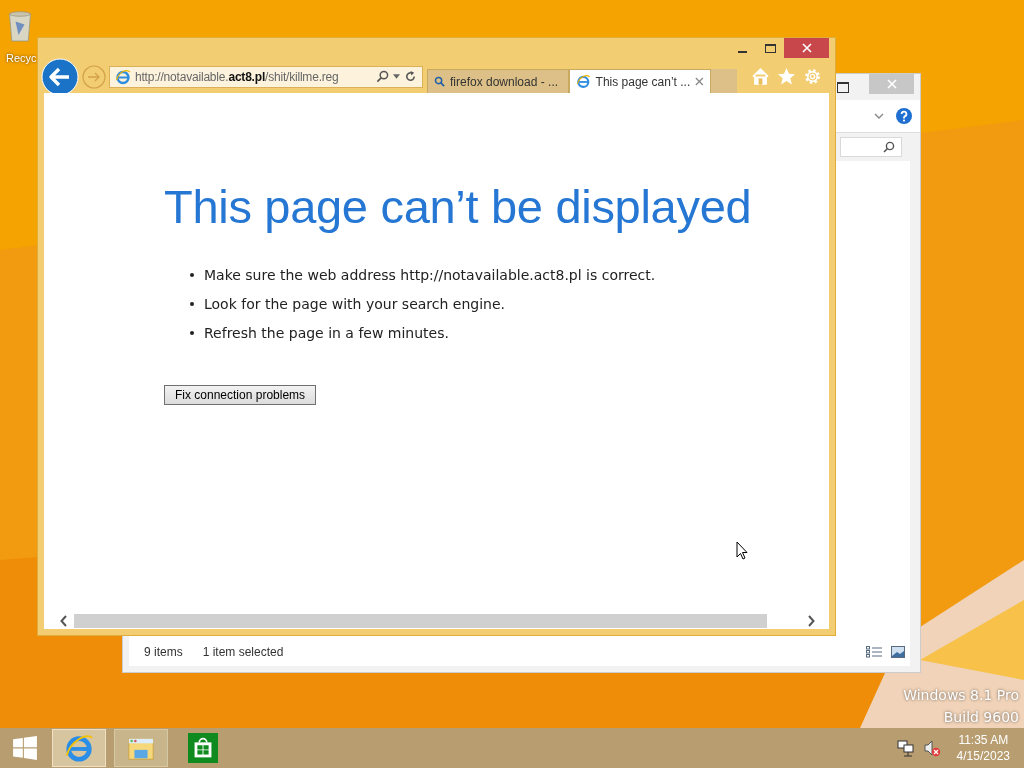  Describe the element at coordinates (904, 116) in the screenshot. I see `help-icon` at that location.